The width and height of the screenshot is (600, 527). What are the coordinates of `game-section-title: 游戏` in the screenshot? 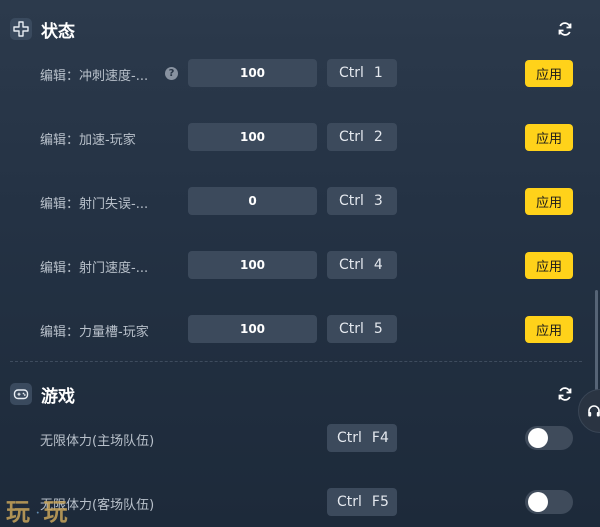 It's located at (58, 396).